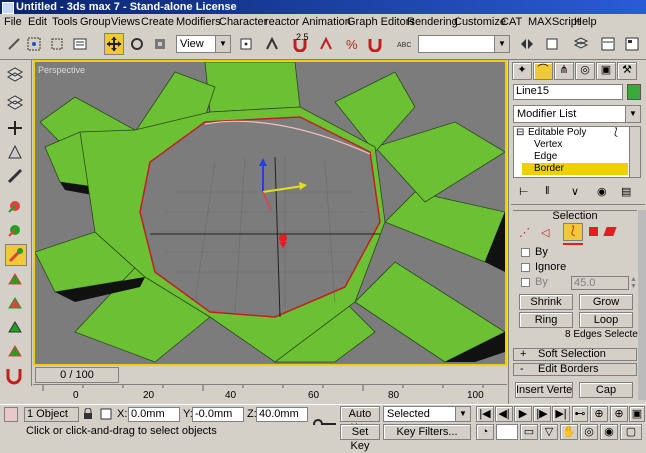 Image resolution: width=646 pixels, height=453 pixels. What do you see at coordinates (606, 302) in the screenshot?
I see `grow-button: Grow` at bounding box center [606, 302].